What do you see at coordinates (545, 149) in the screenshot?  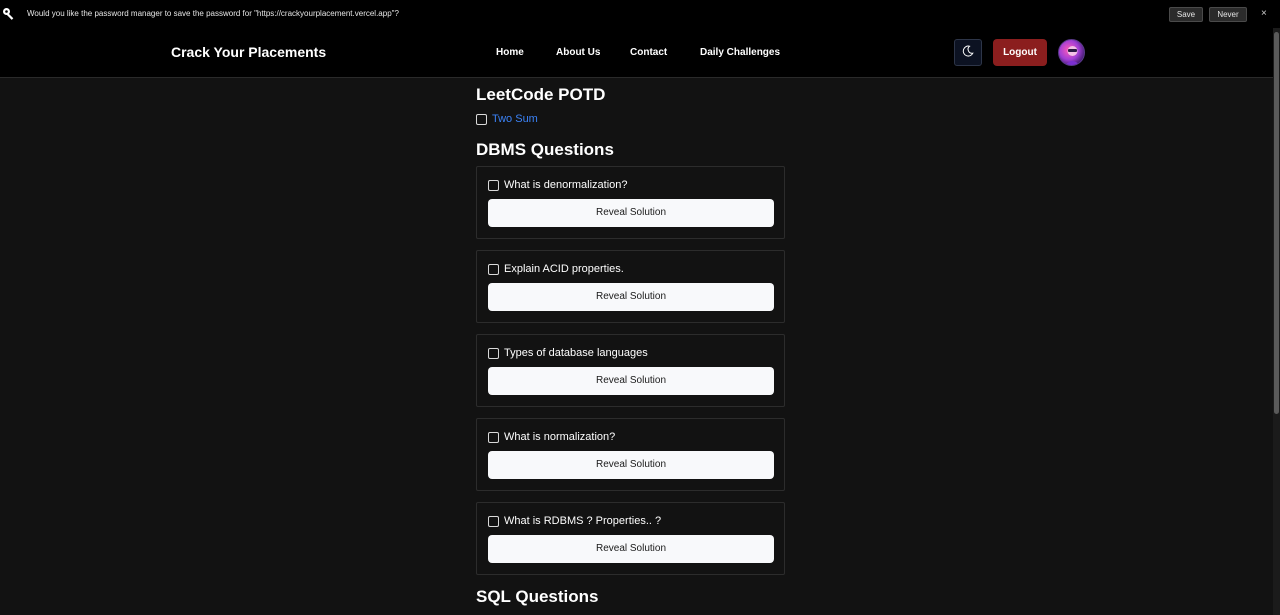 I see `dbms-heading: DBMS Questions` at bounding box center [545, 149].